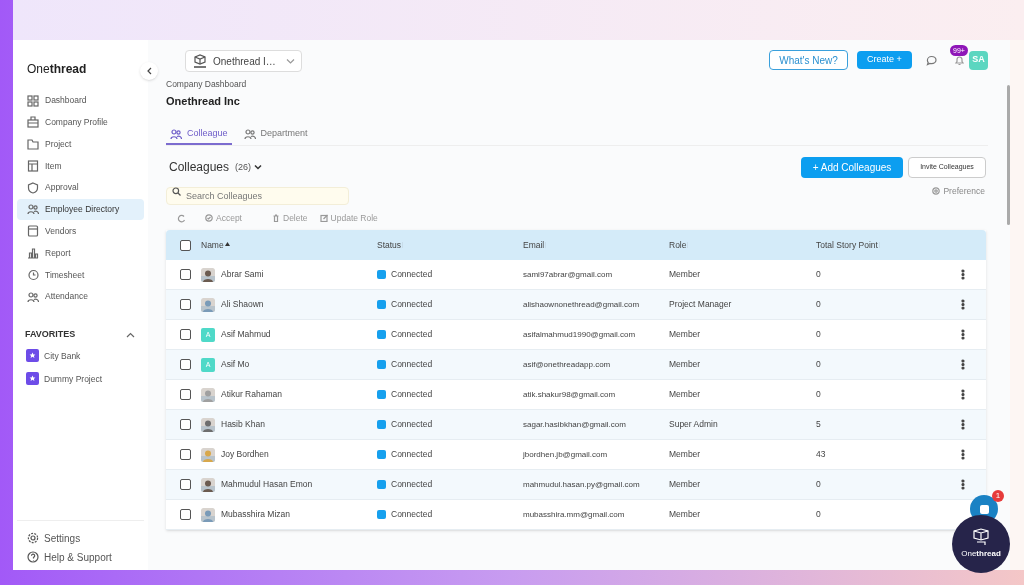 This screenshot has width=1024, height=585. What do you see at coordinates (570, 394) in the screenshot?
I see `table-cell-text: atik.shakur98@gmail.com` at bounding box center [570, 394].